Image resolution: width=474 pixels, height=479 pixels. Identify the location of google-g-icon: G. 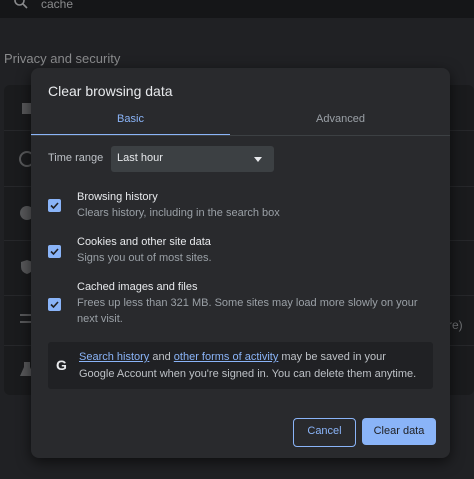
(61, 365).